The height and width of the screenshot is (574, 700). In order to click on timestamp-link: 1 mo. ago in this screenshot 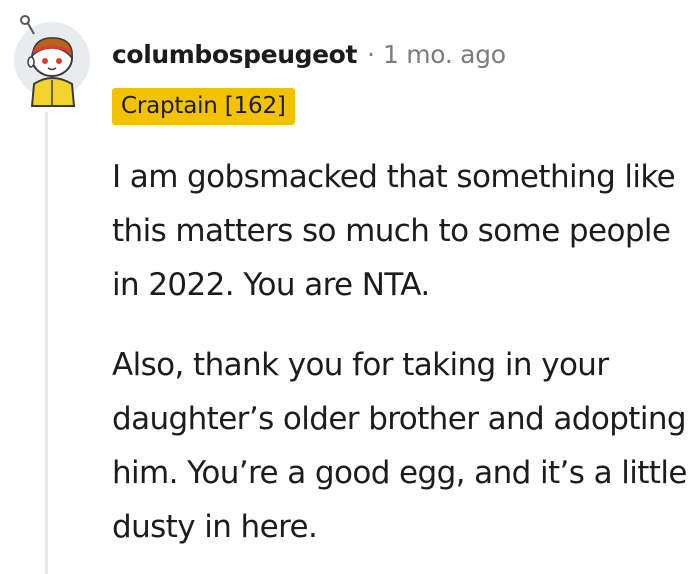, I will do `click(444, 54)`.